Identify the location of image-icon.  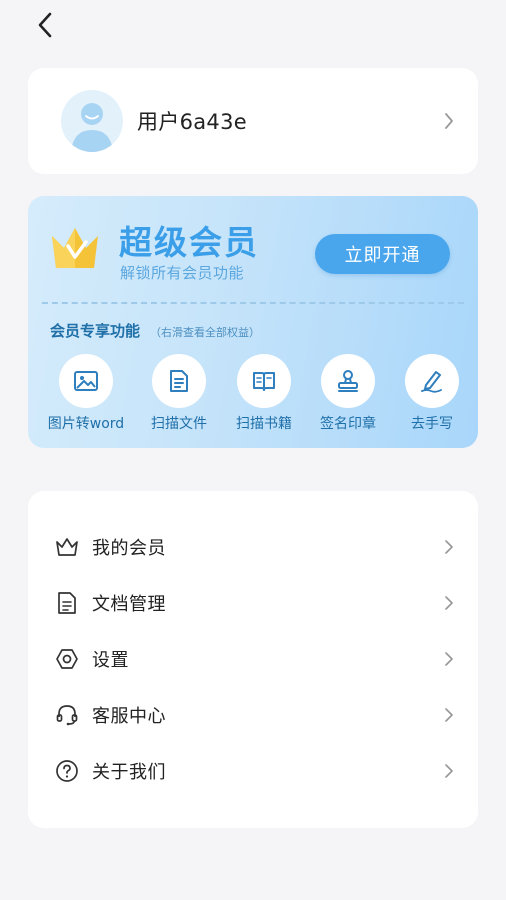
(86, 381).